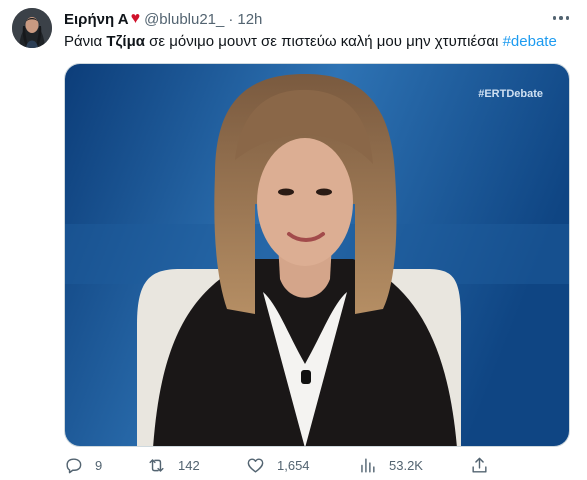  I want to click on share-button, so click(479, 465).